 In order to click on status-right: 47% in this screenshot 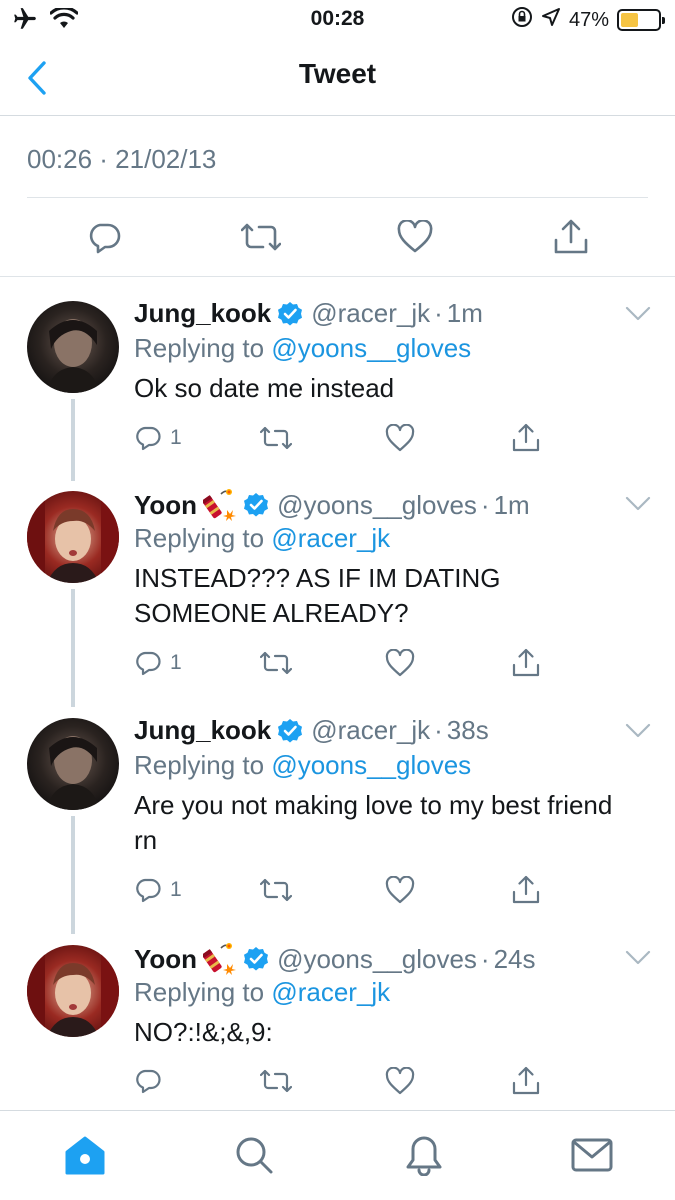, I will do `click(588, 20)`.